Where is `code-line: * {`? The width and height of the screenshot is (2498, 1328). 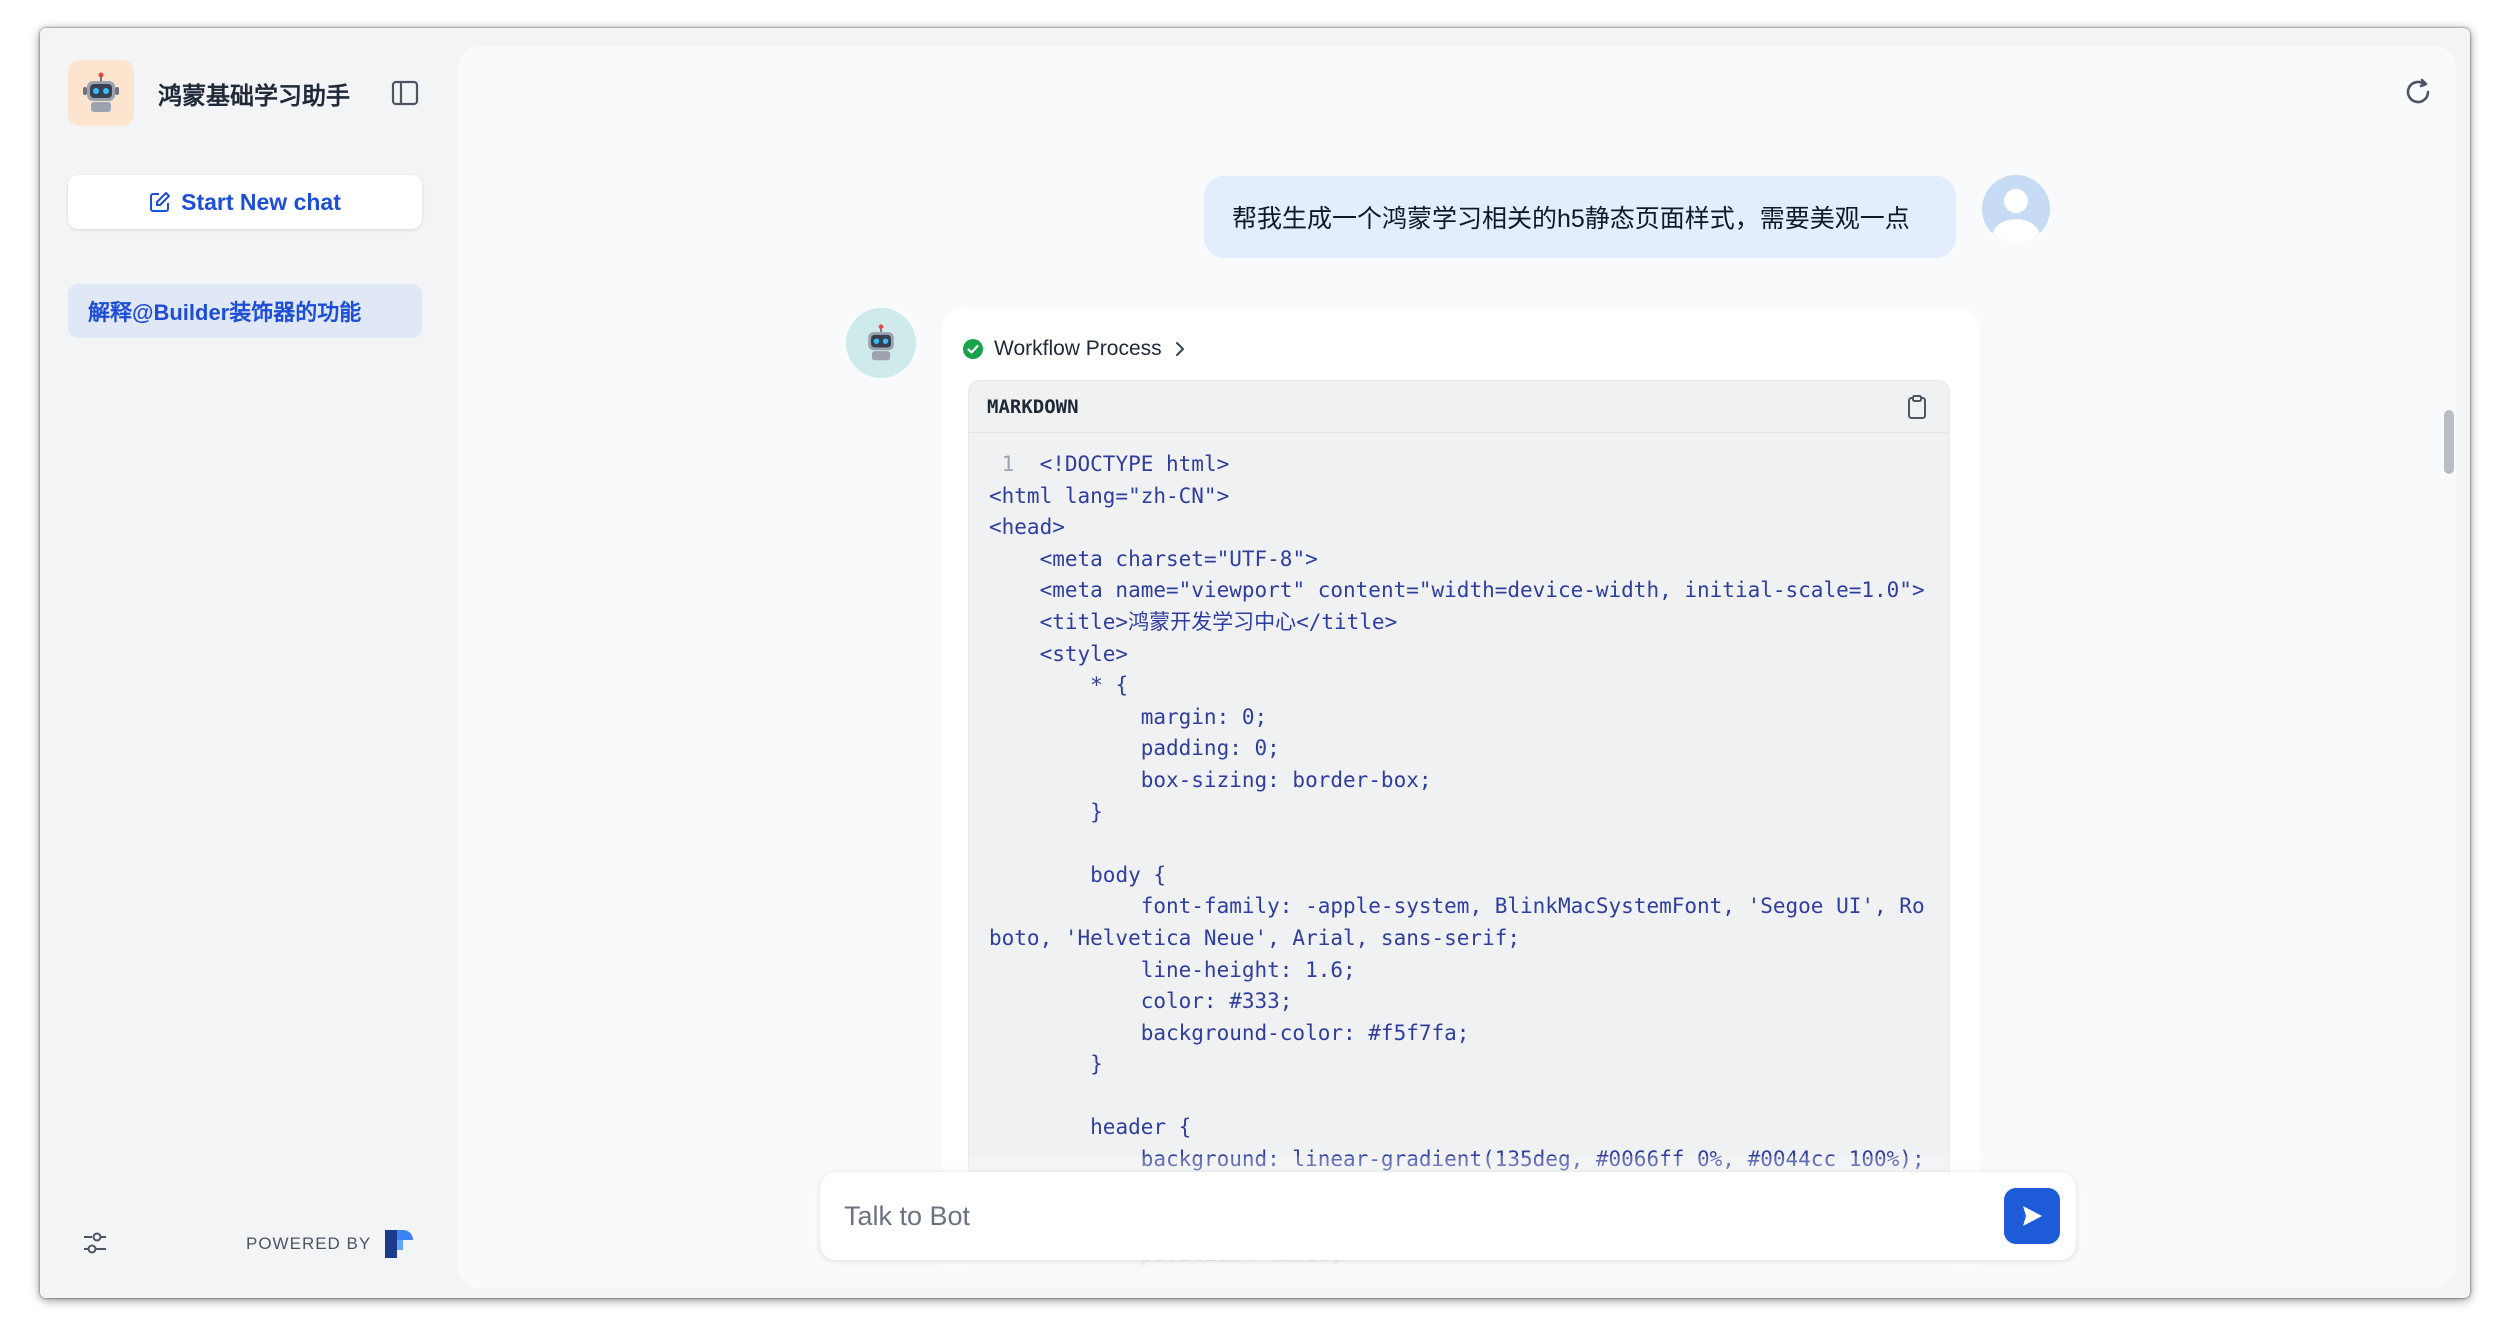
code-line: * { is located at coordinates (1059, 685).